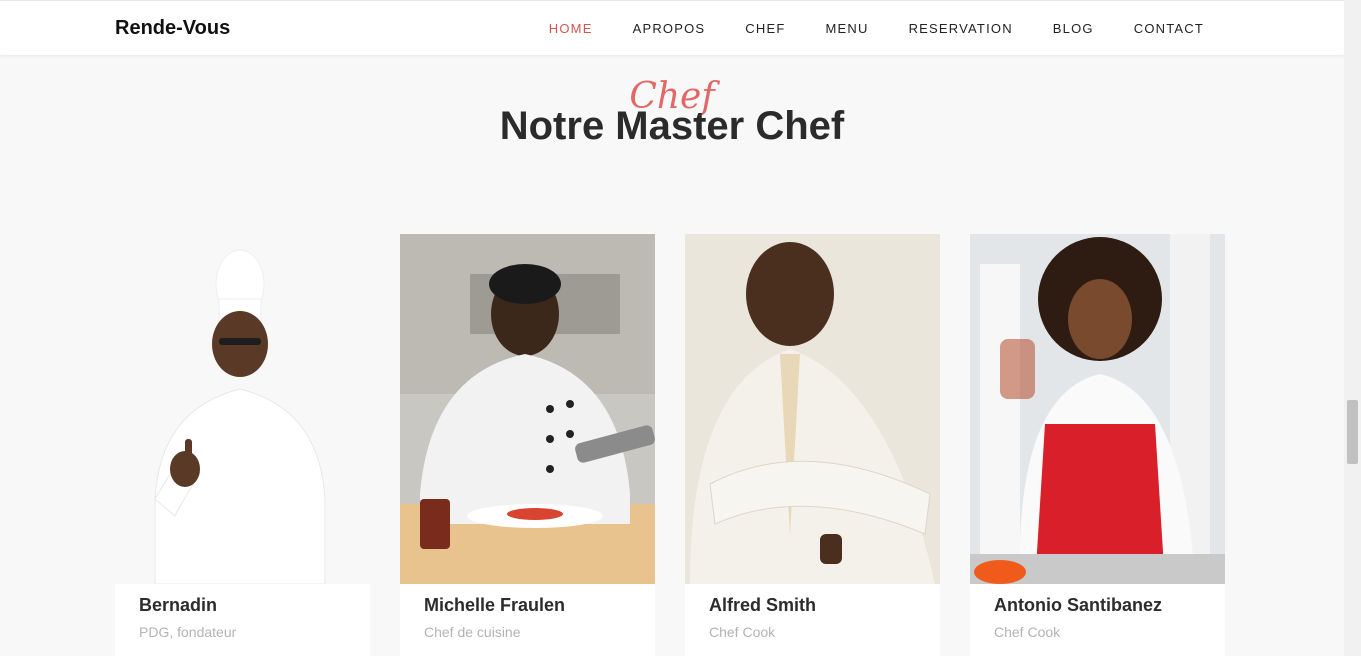  I want to click on brand-logo: Rende-Vous, so click(172, 28).